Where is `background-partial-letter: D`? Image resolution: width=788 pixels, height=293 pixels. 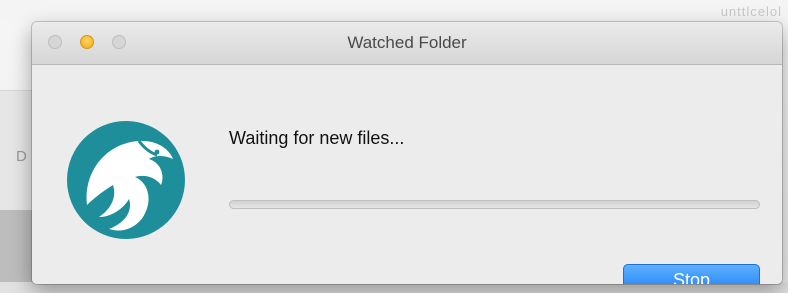 background-partial-letter: D is located at coordinates (21, 156).